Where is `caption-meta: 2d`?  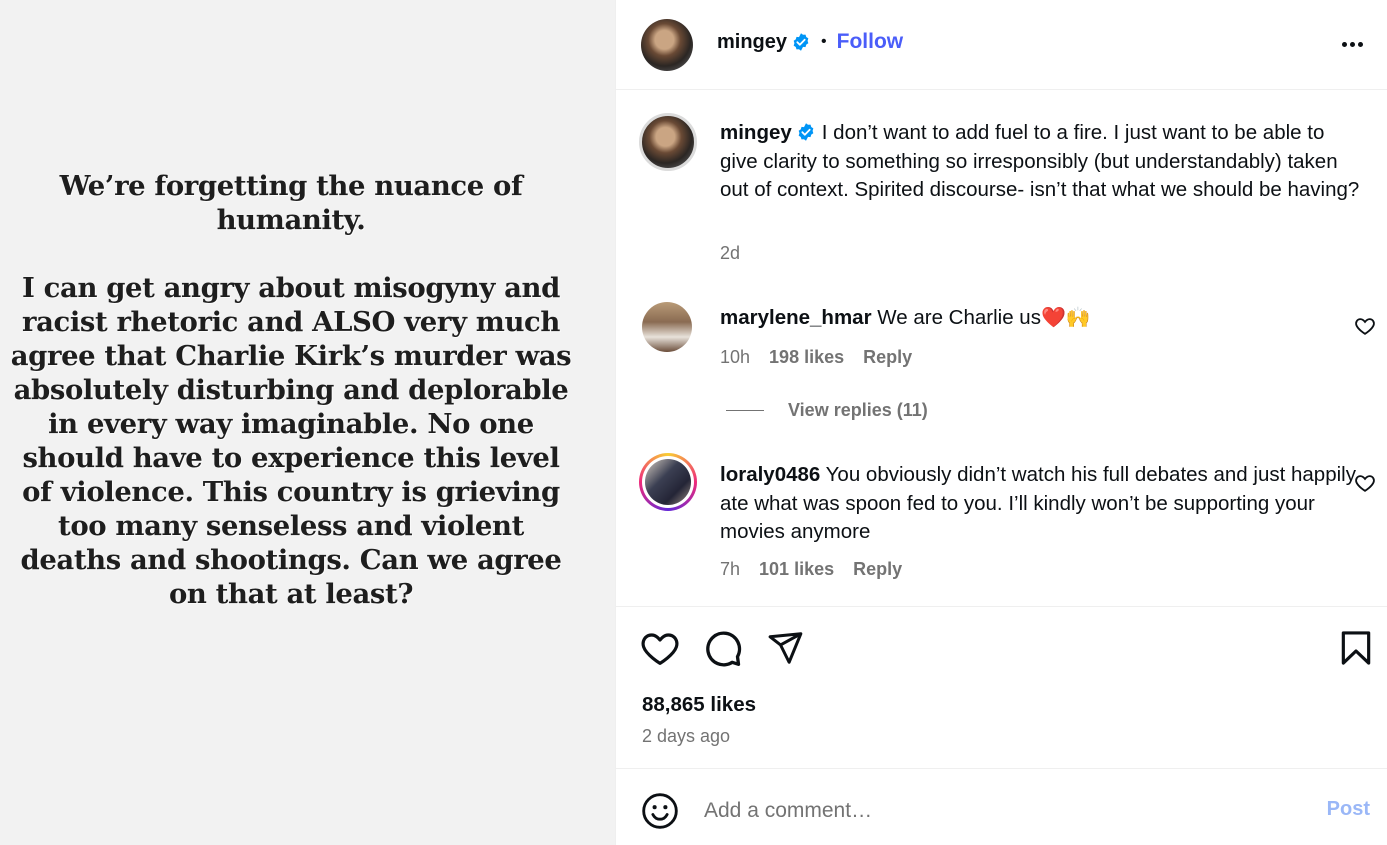 caption-meta: 2d is located at coordinates (730, 253).